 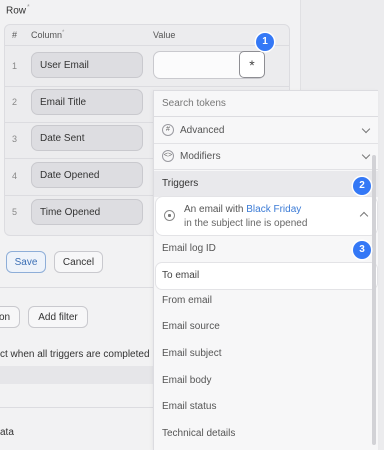 What do you see at coordinates (266, 354) in the screenshot?
I see `token-item: Email subject` at bounding box center [266, 354].